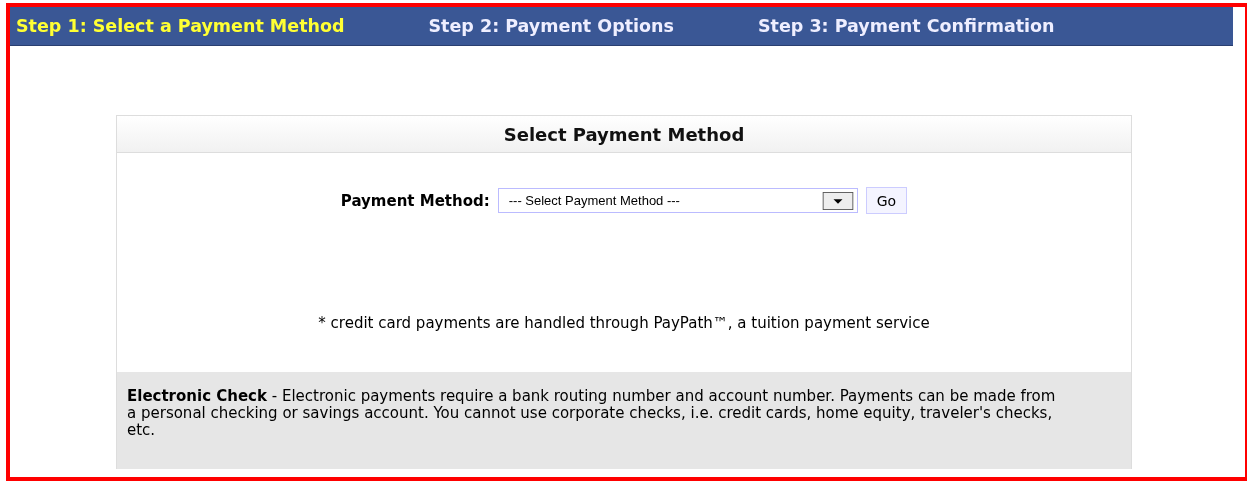 The image size is (1249, 484). Describe the element at coordinates (677, 200) in the screenshot. I see `payment-method-select: --- Select Payment Method ---` at that location.